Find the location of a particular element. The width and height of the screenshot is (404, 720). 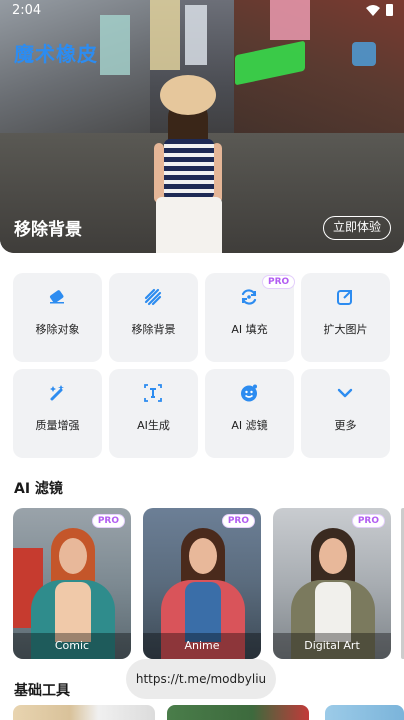

tool-ai-generate: AI生成 is located at coordinates (153, 413).